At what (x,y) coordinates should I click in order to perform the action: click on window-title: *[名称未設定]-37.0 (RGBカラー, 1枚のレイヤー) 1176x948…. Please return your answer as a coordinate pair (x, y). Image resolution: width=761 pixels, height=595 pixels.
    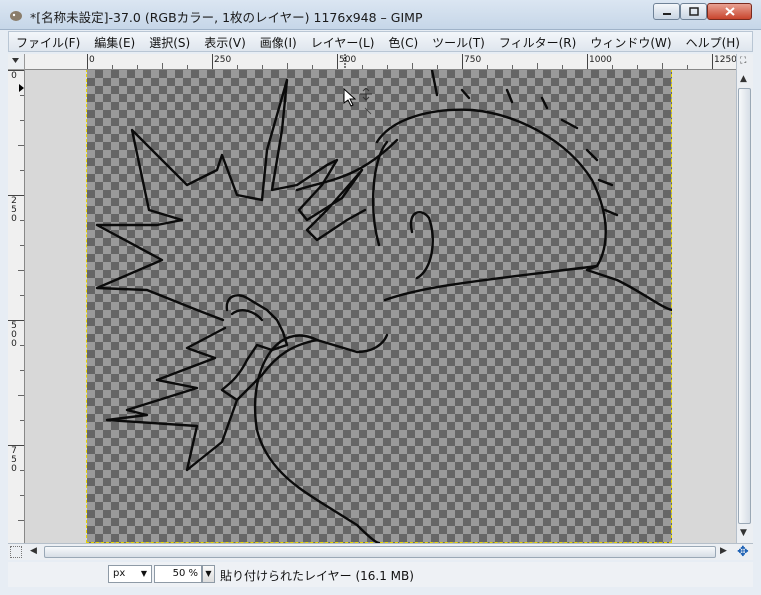
    Looking at the image, I should click on (226, 17).